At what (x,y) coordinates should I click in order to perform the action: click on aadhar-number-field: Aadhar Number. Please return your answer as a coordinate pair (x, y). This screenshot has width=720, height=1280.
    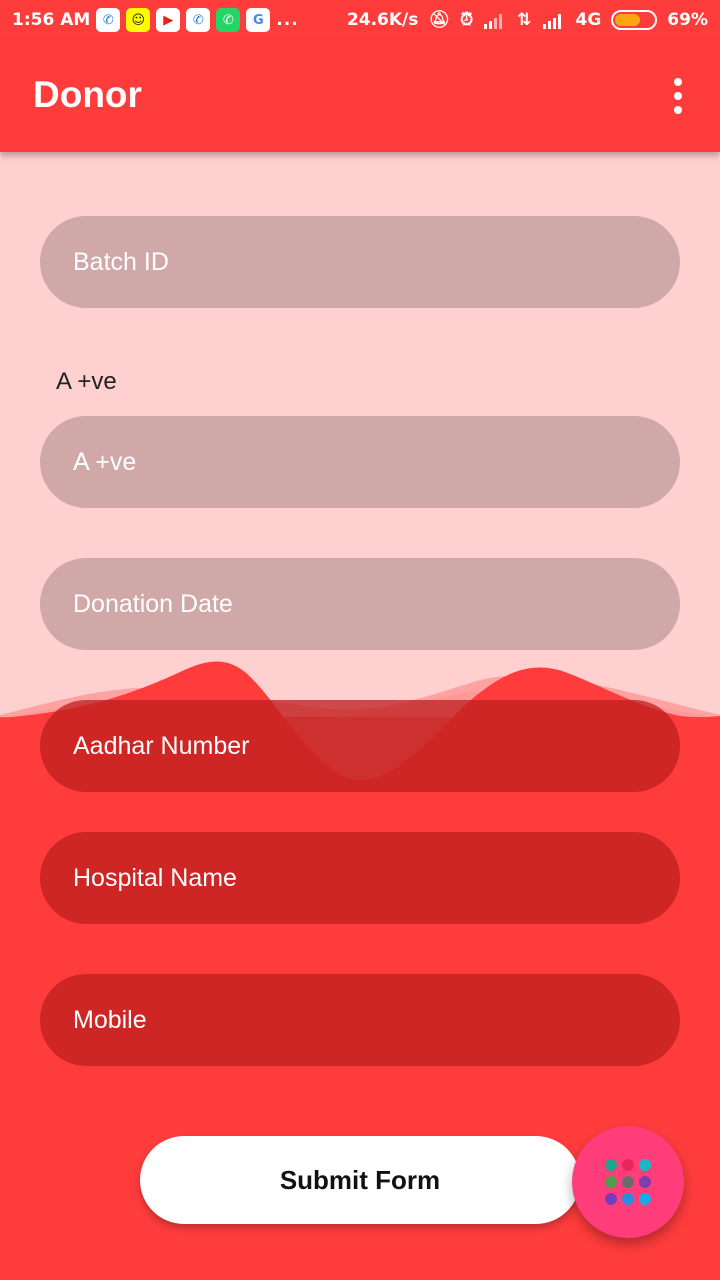
    Looking at the image, I should click on (360, 746).